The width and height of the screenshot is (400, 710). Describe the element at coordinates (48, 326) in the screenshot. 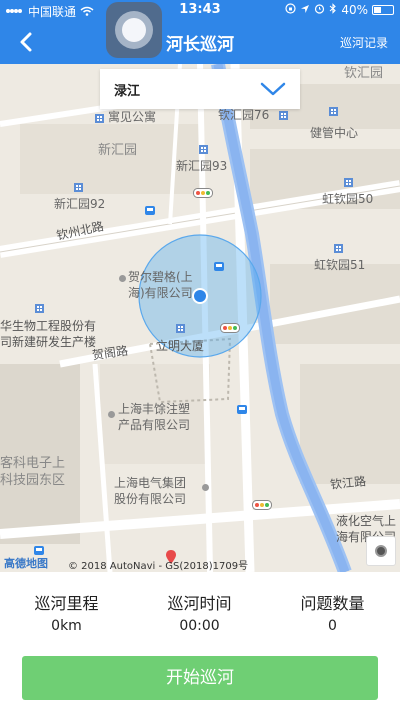

I see `map-label: 华生物工程股份有` at that location.